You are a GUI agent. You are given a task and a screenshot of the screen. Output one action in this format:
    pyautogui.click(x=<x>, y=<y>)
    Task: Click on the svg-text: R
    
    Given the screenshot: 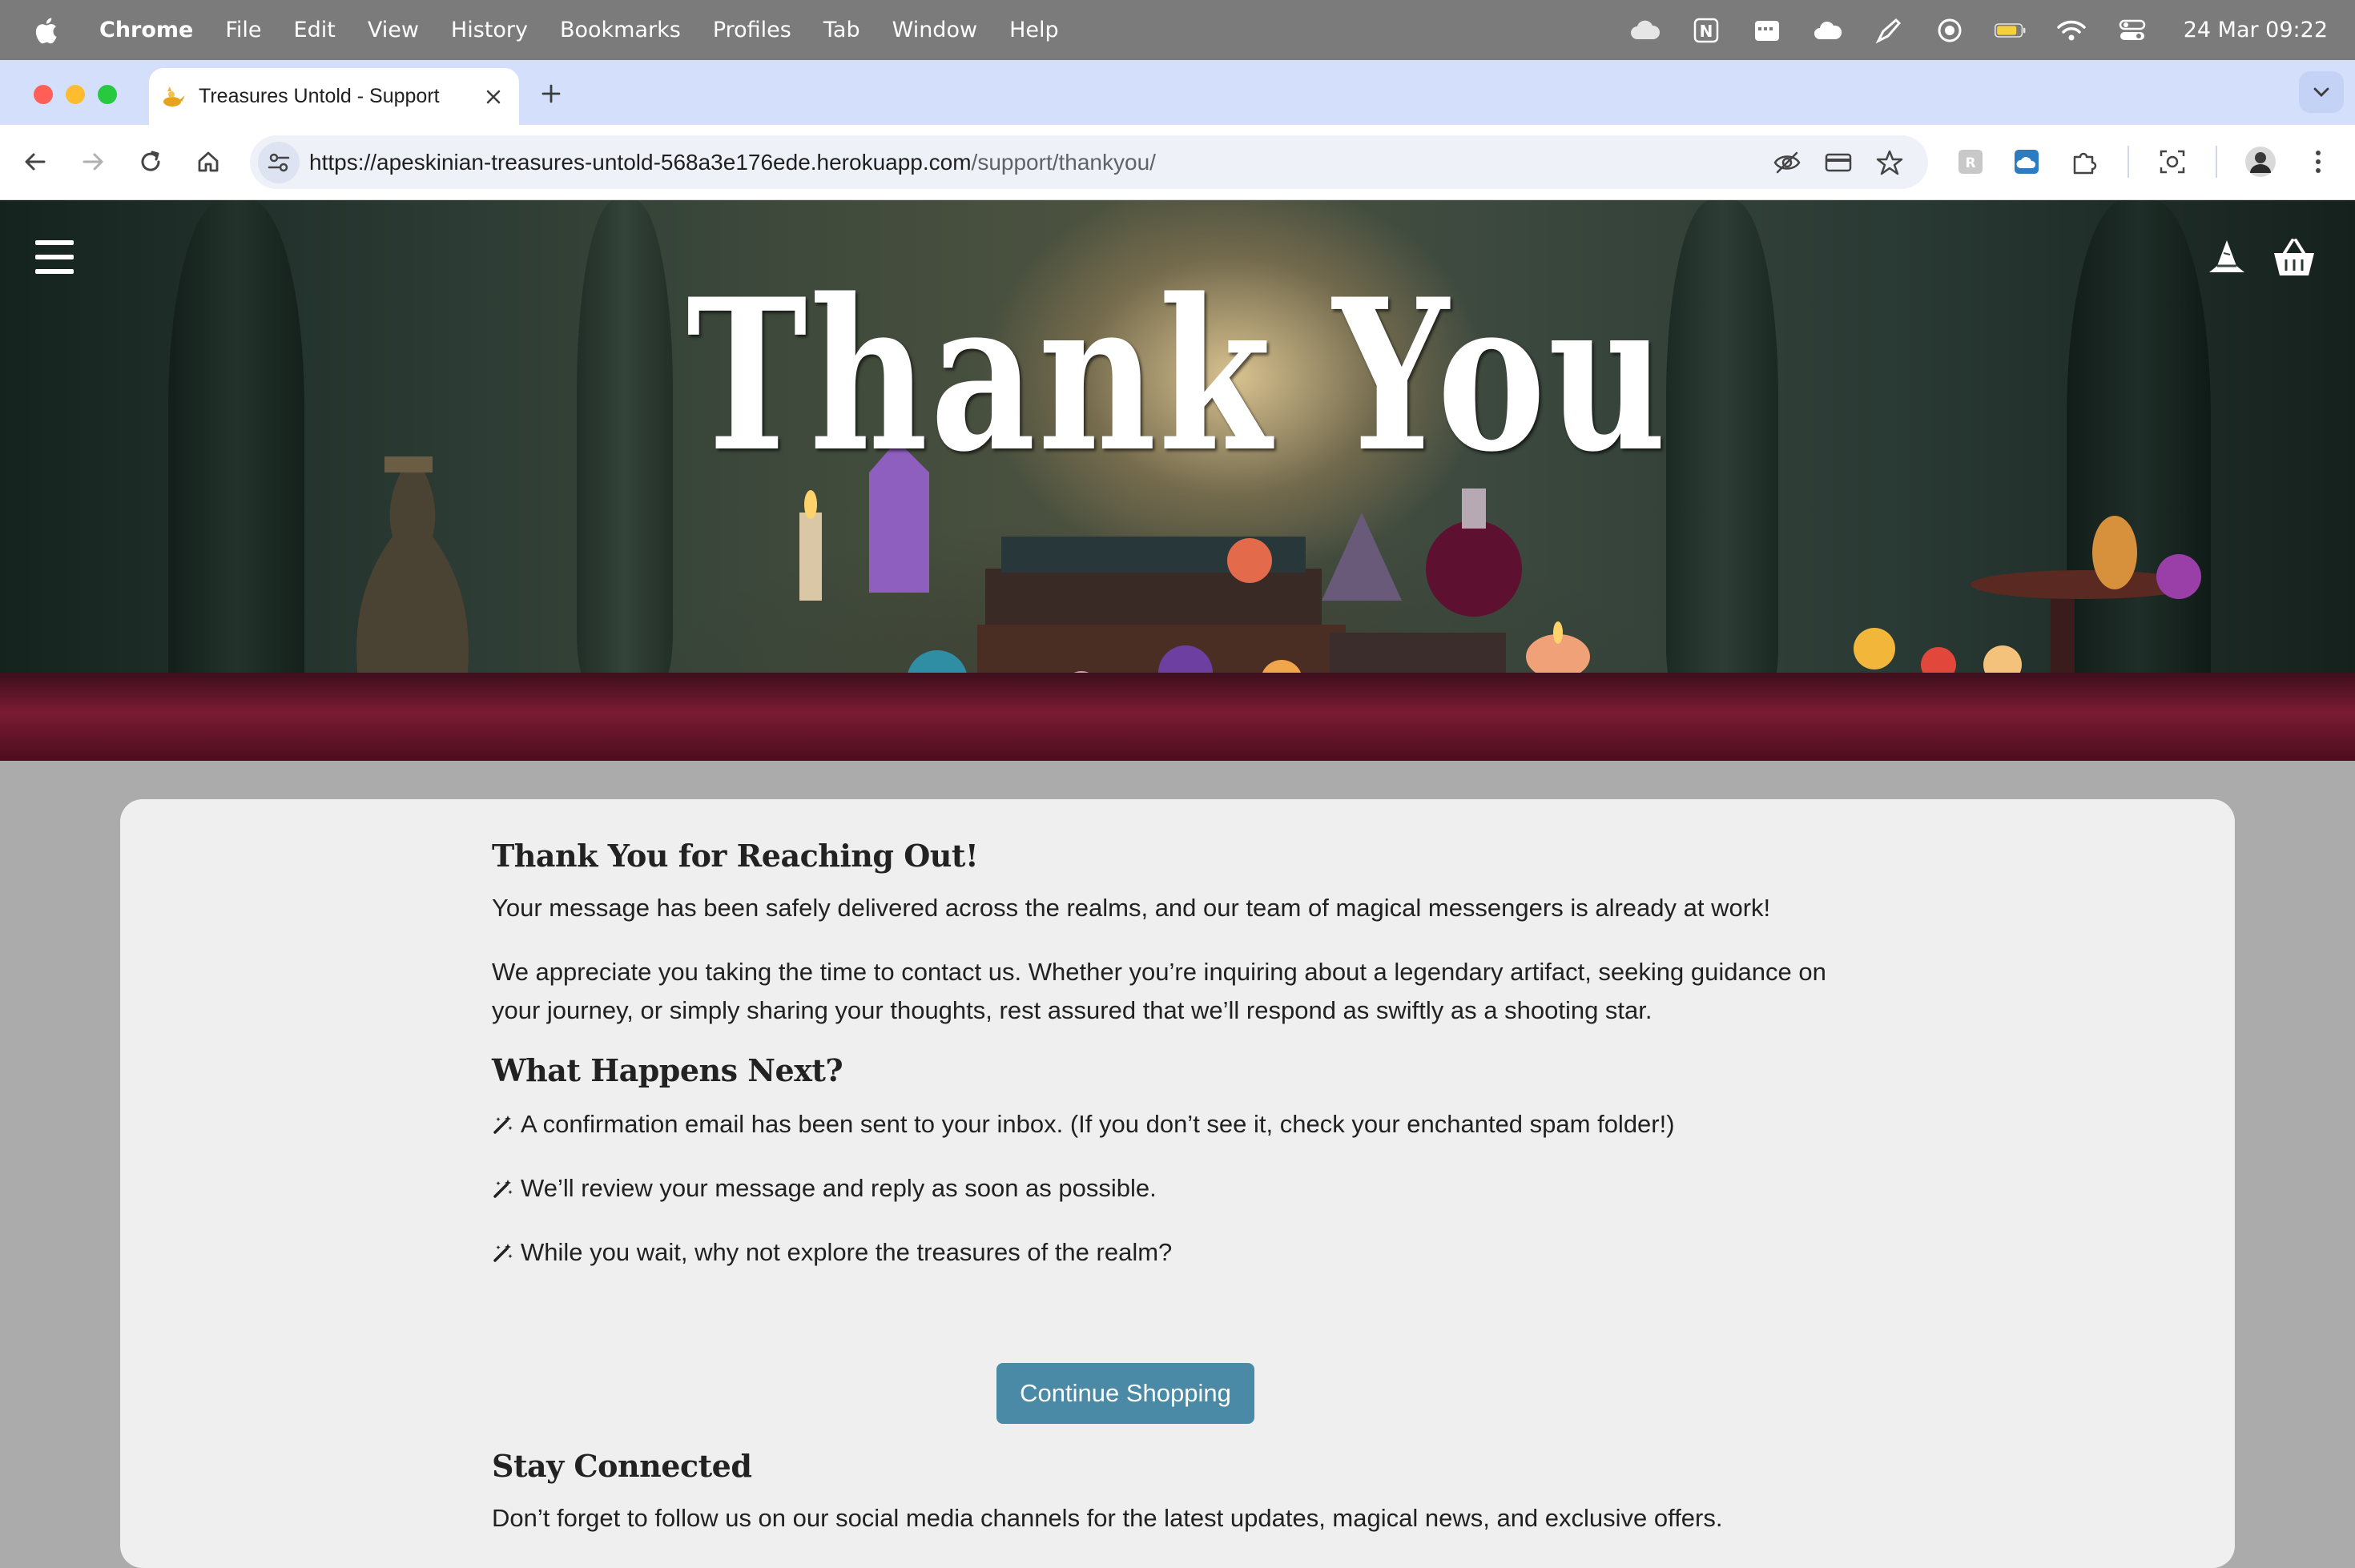 What is the action you would take?
    pyautogui.click(x=1970, y=163)
    